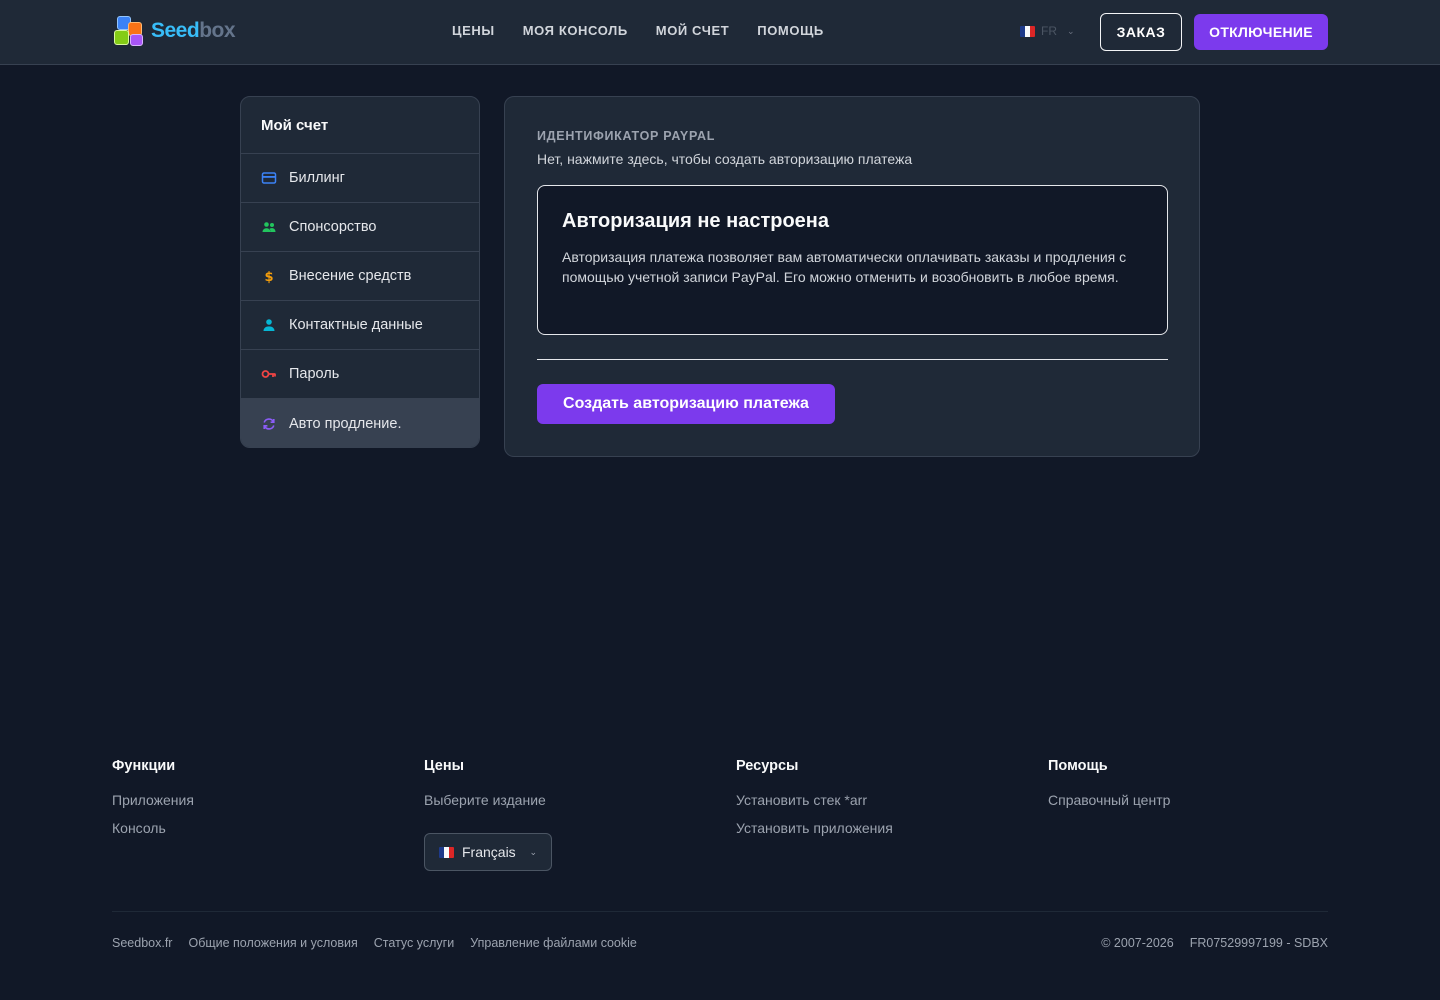  Describe the element at coordinates (272, 943) in the screenshot. I see `footer-link-terms: Общие положения и условия` at that location.